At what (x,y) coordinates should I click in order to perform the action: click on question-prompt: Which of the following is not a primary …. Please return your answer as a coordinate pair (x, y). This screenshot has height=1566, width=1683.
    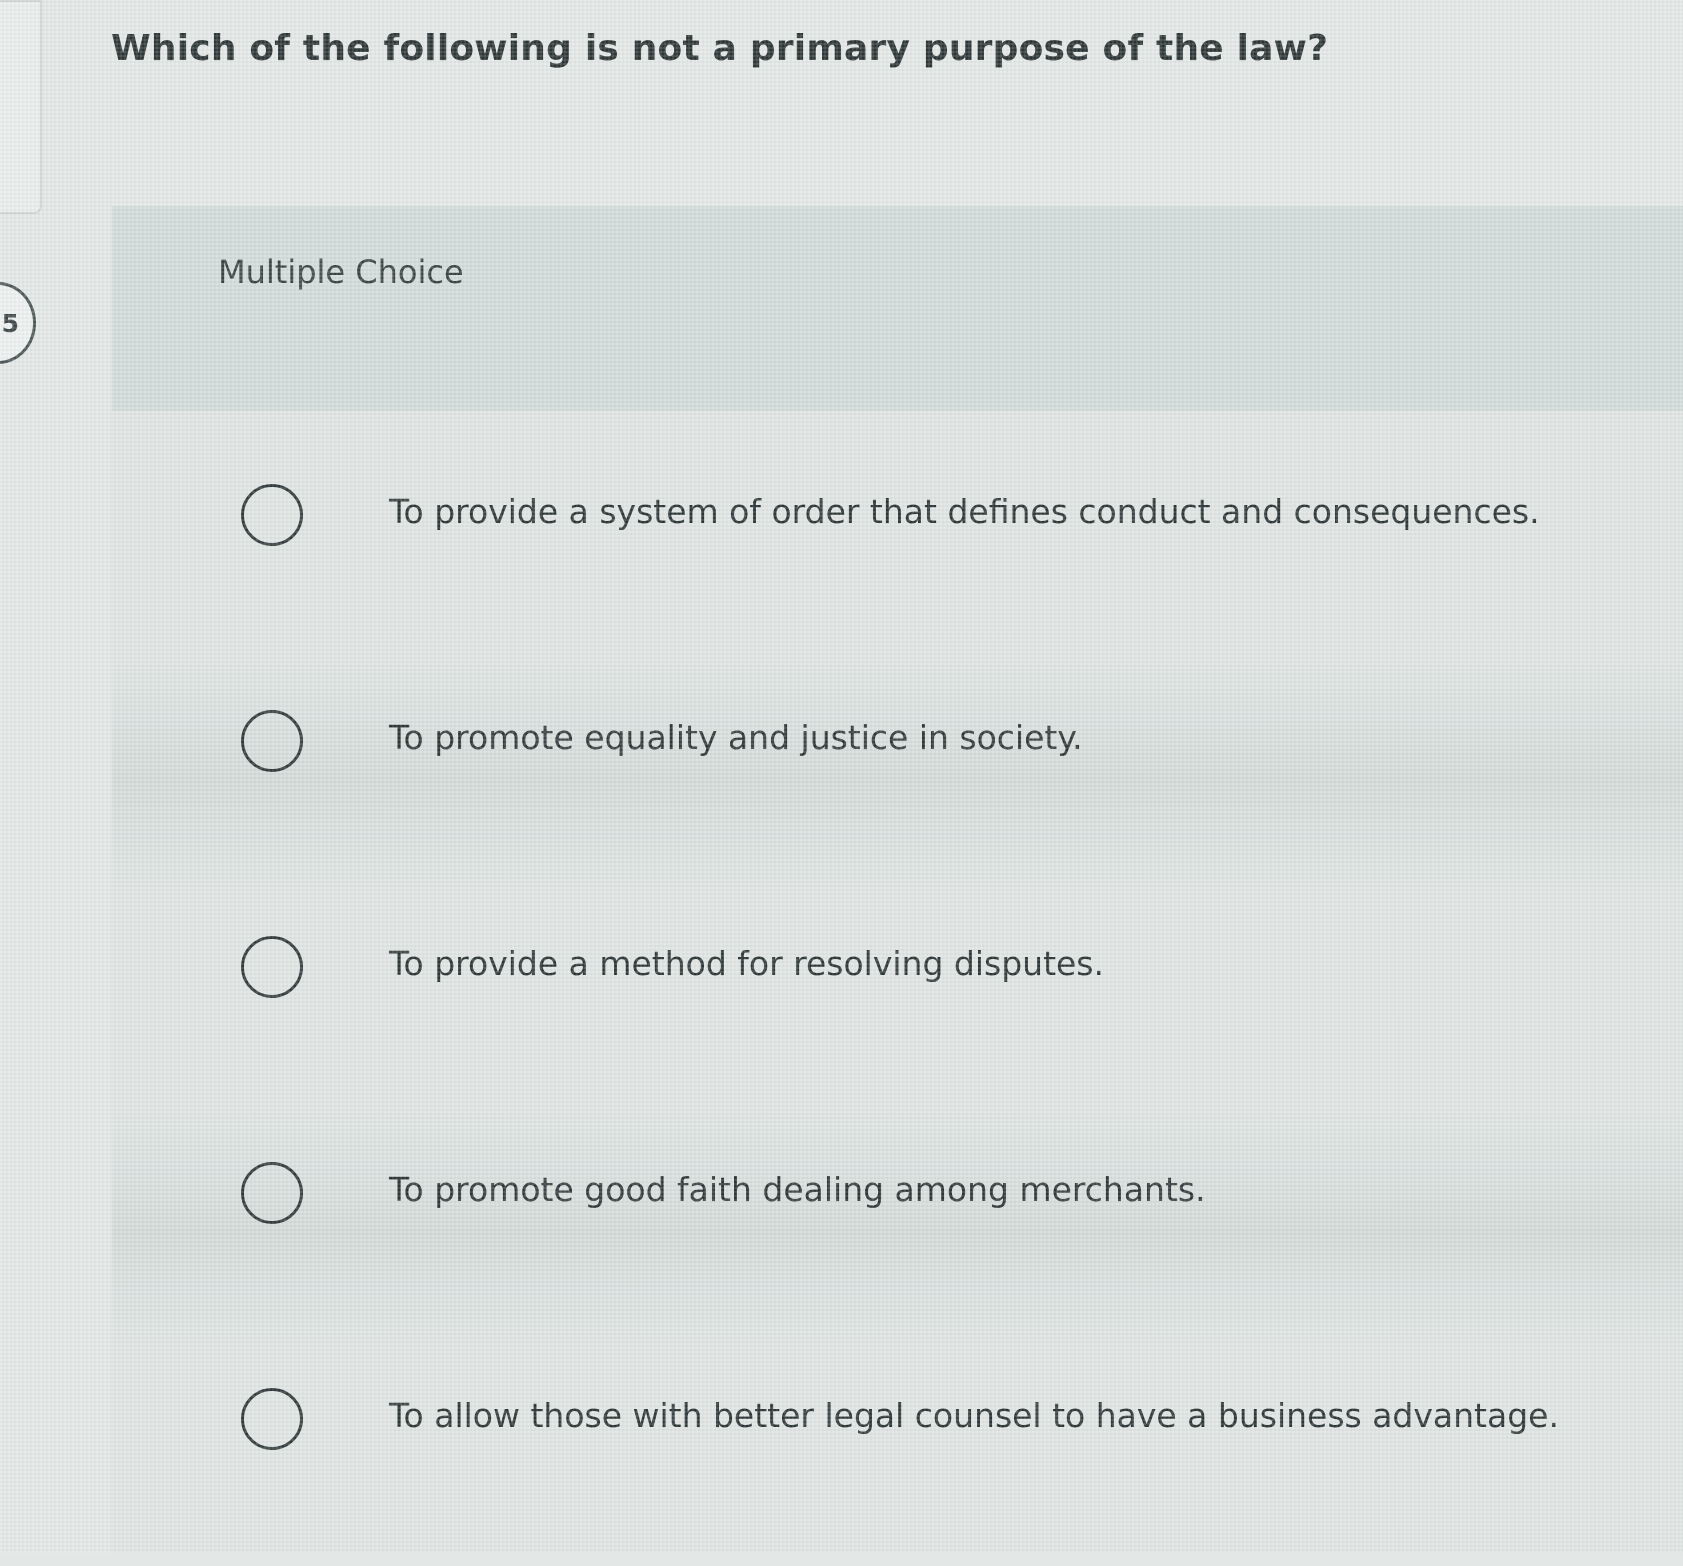
    Looking at the image, I should click on (720, 48).